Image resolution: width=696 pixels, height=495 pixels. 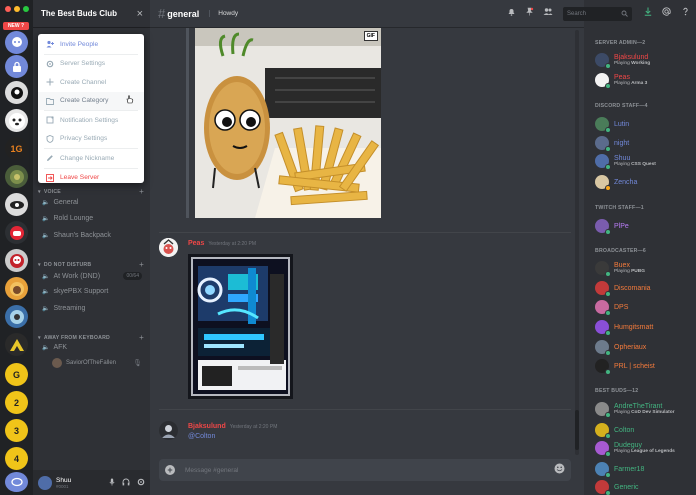 What do you see at coordinates (612, 125) in the screenshot?
I see `member-lutin: Lutin` at bounding box center [612, 125].